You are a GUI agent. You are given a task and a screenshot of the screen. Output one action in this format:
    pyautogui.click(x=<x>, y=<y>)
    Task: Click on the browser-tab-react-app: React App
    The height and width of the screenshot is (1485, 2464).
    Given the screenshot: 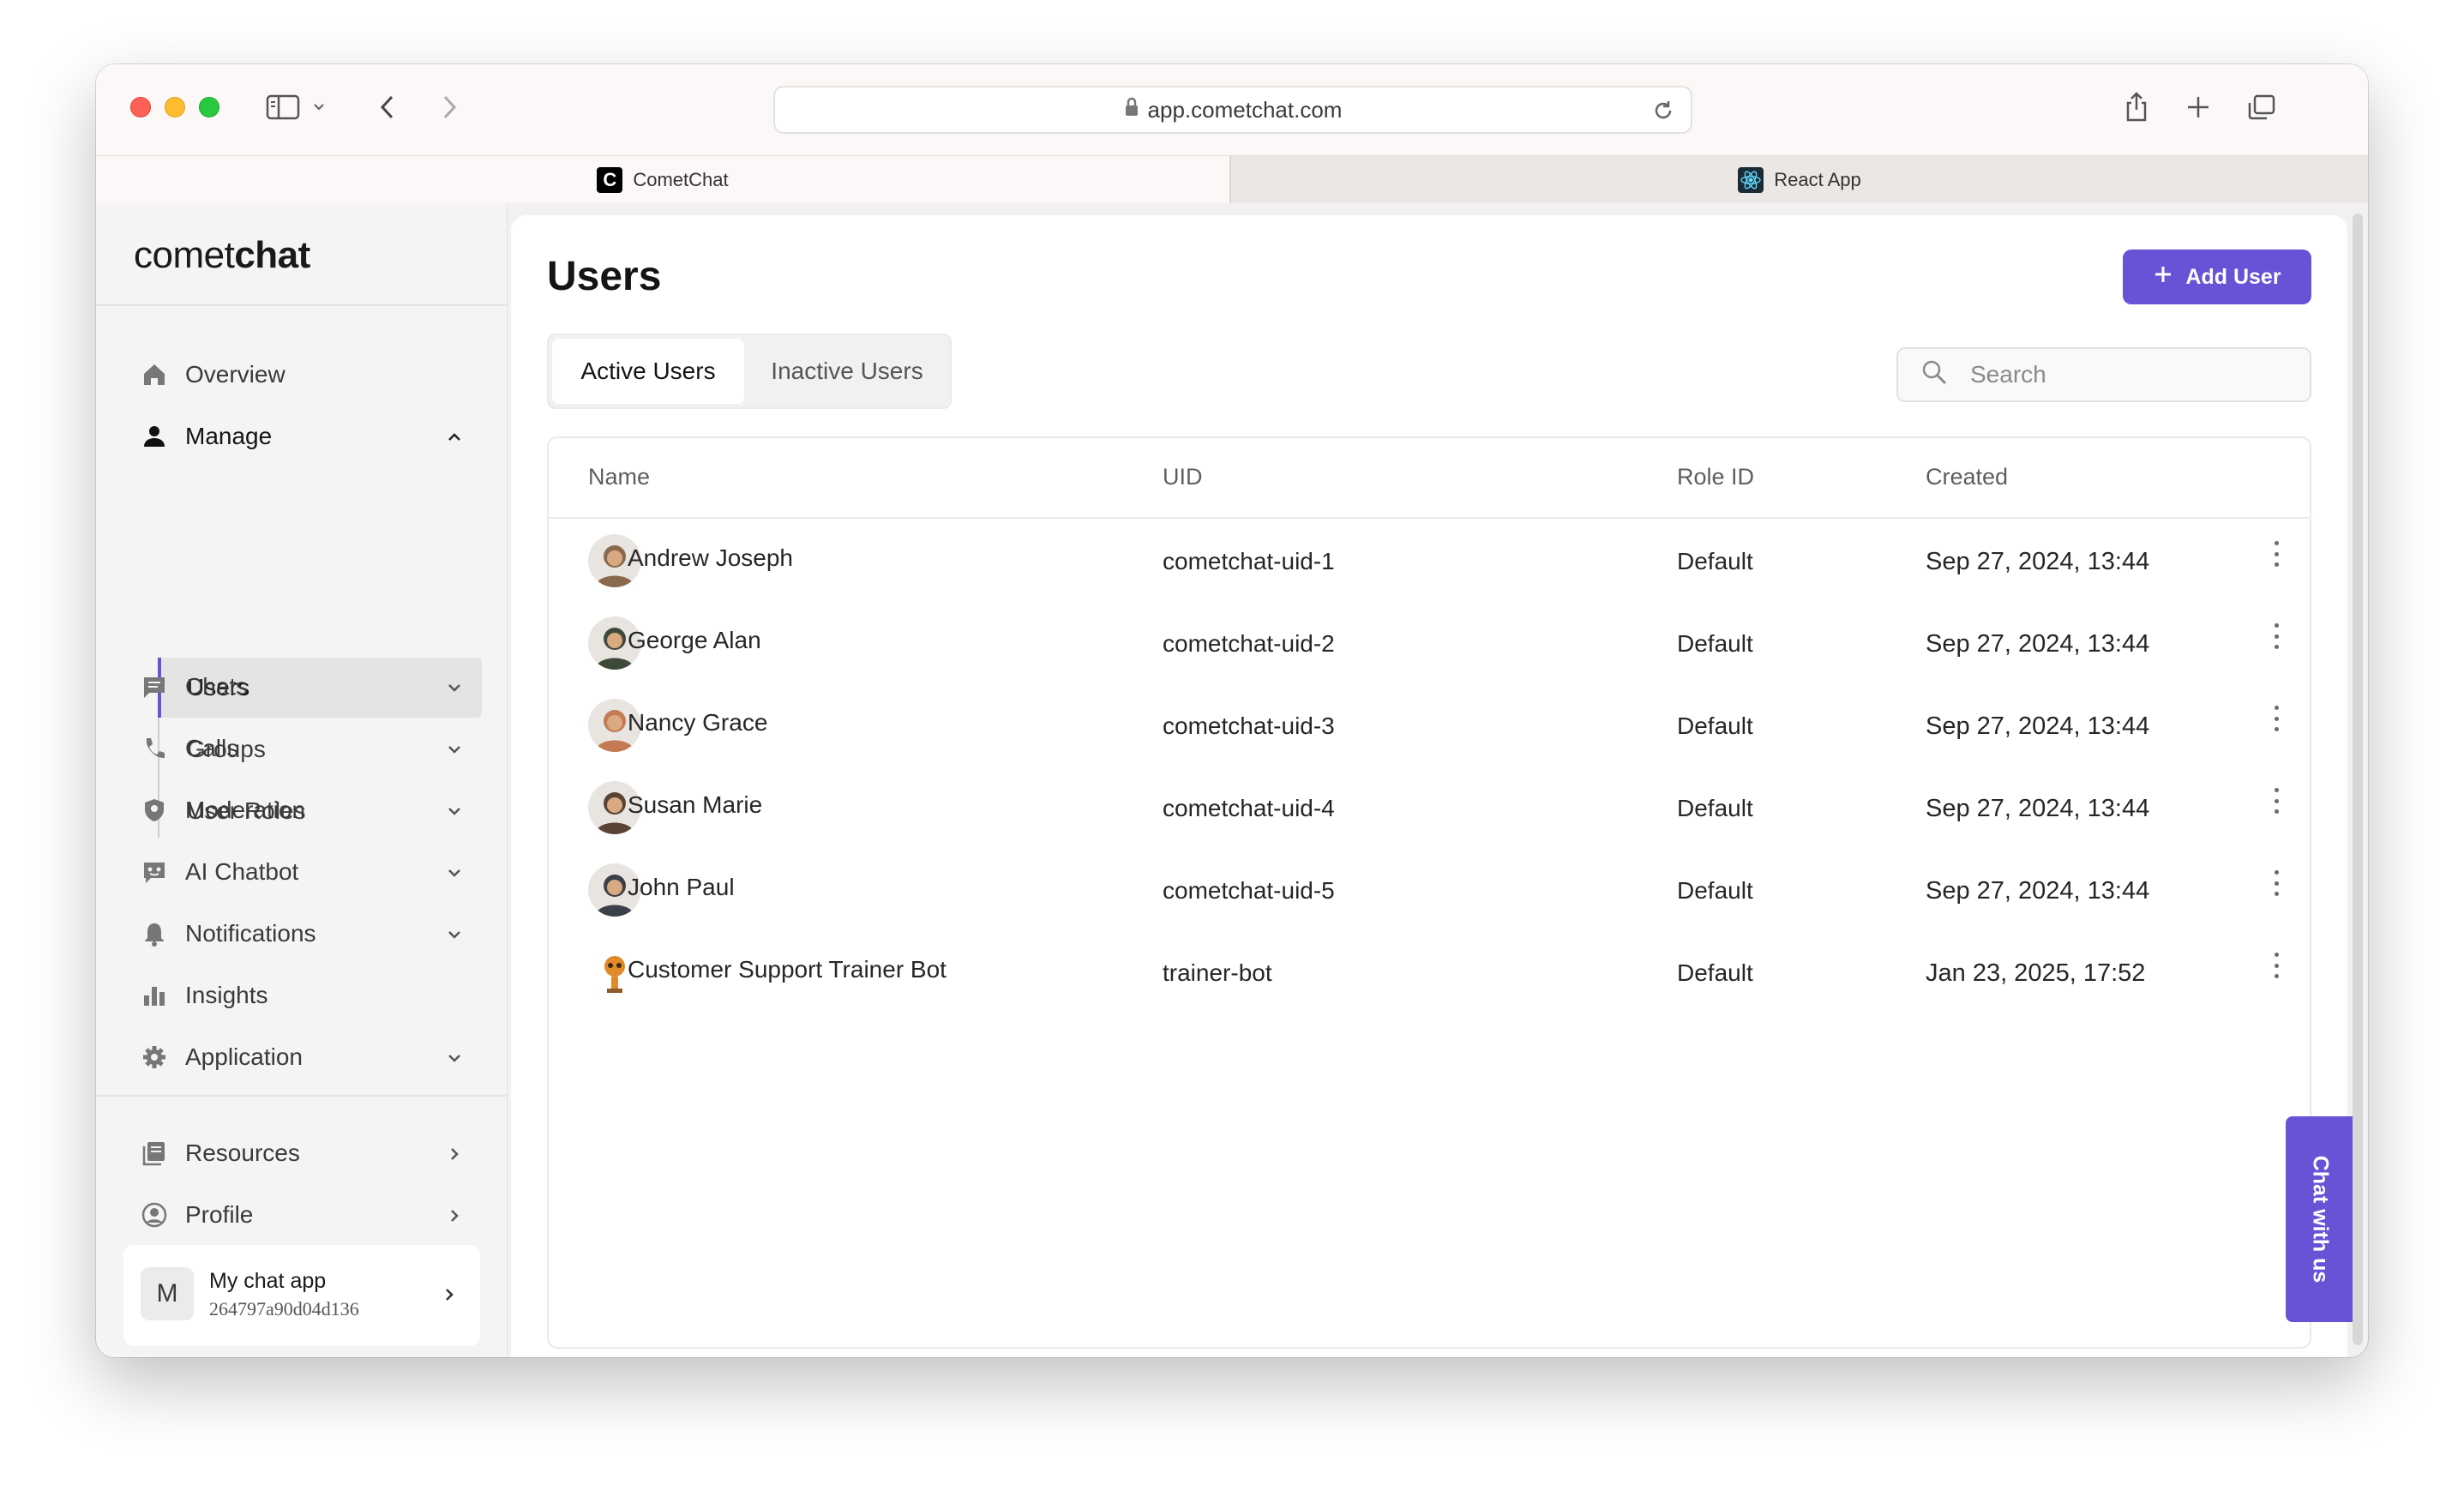 What is the action you would take?
    pyautogui.click(x=1799, y=180)
    